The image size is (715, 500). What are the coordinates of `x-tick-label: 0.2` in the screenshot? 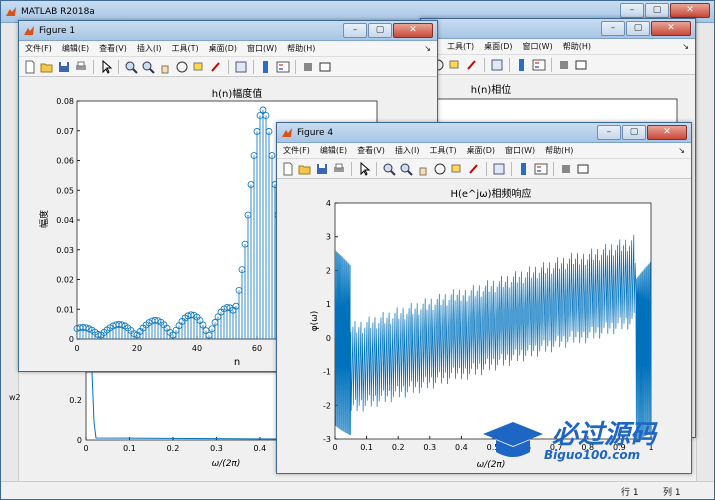 It's located at (173, 448).